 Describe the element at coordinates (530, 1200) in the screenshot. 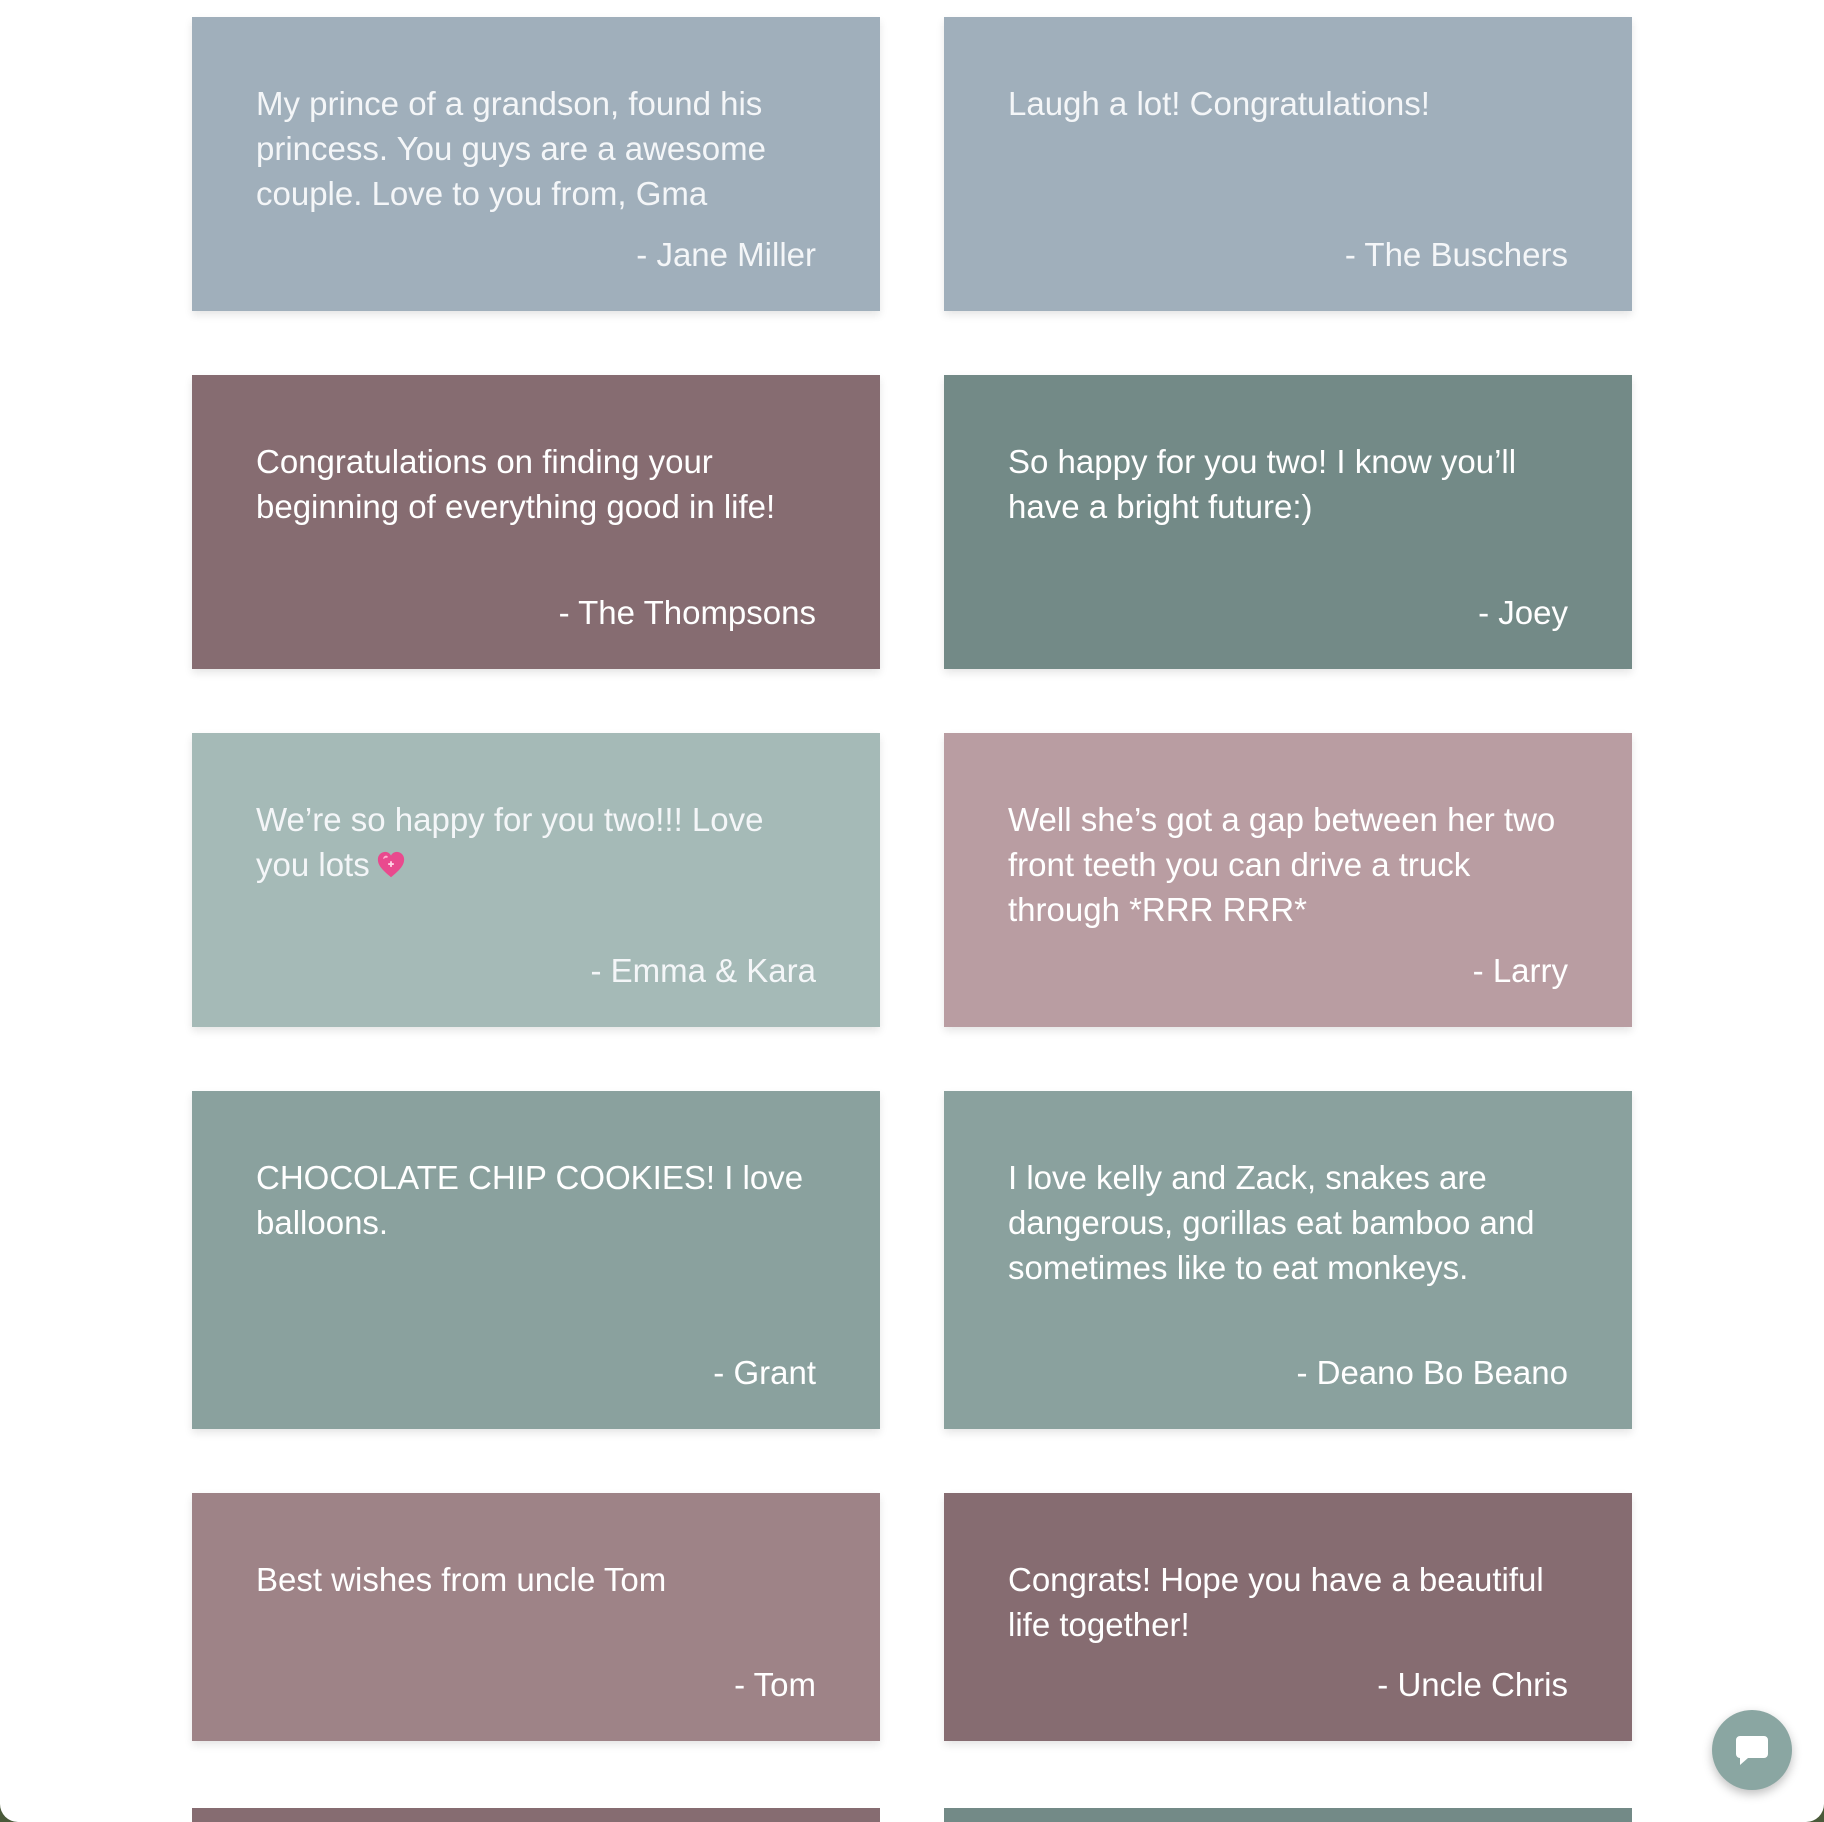

I see `card-message: CHOCOLATE CHIP COOKIES! I love balloons.` at that location.